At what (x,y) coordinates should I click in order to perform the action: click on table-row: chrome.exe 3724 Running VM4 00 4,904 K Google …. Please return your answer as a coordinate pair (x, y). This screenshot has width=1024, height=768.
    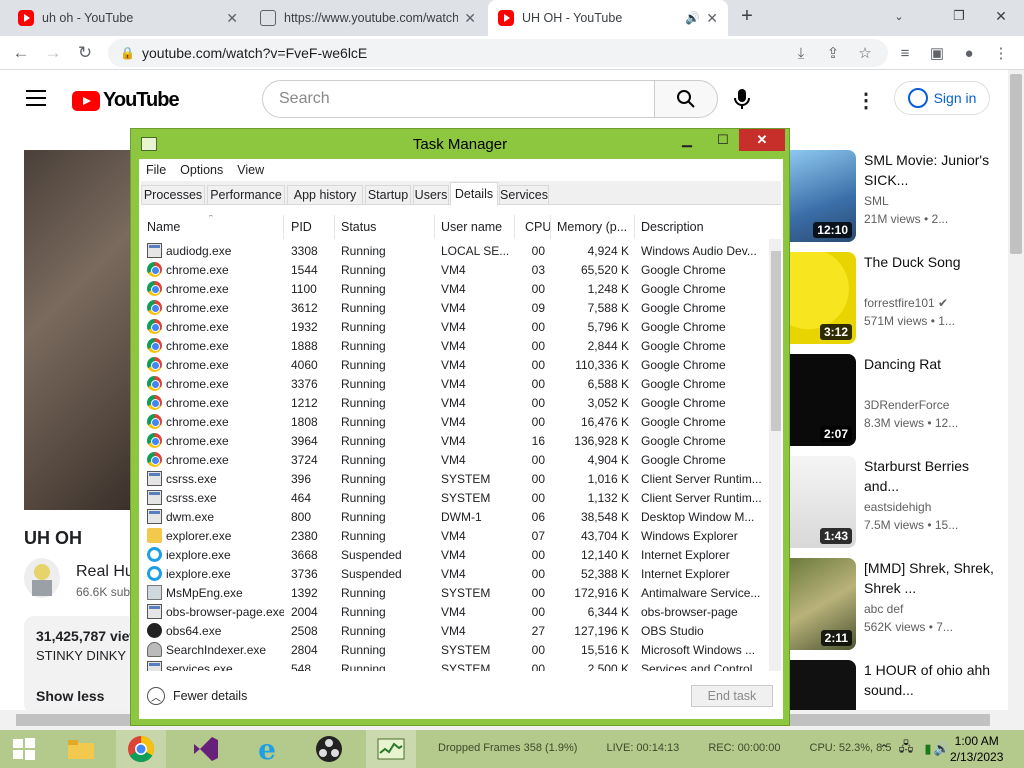
    Looking at the image, I should click on (456, 459).